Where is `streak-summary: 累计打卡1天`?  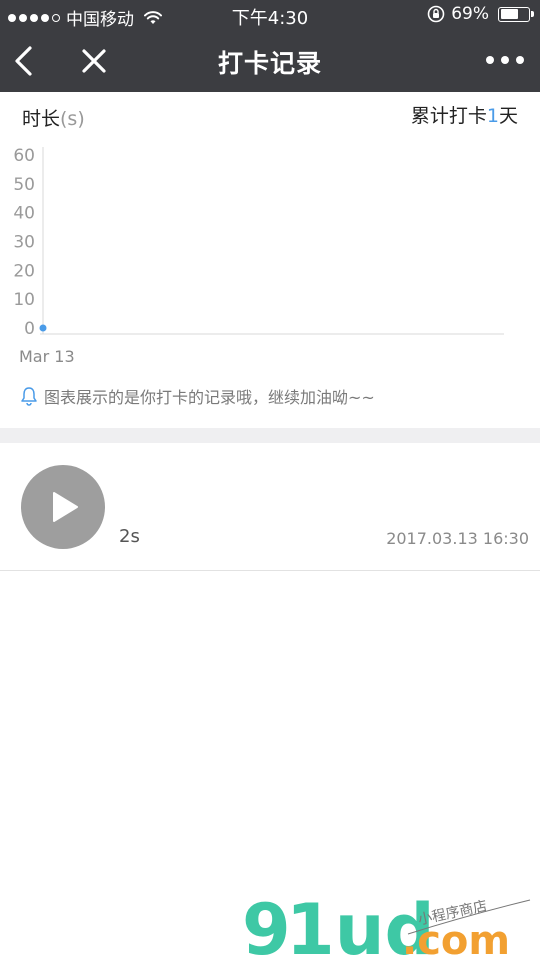 streak-summary: 累计打卡1天 is located at coordinates (464, 114).